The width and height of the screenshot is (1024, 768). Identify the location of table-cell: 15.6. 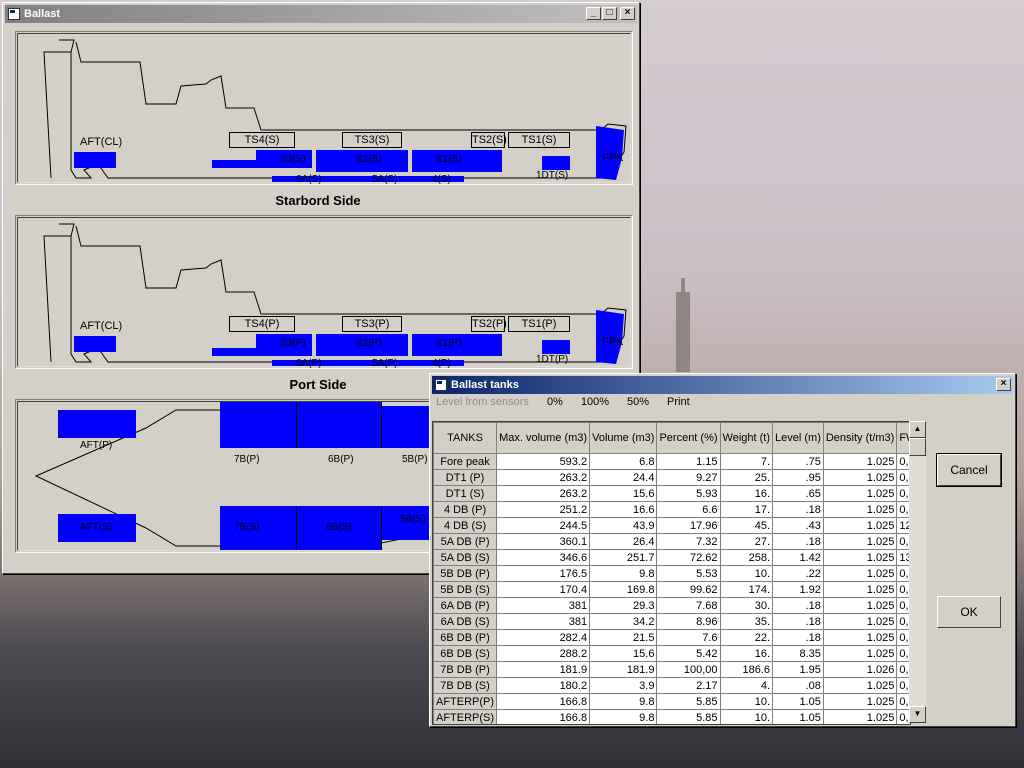
(623, 493).